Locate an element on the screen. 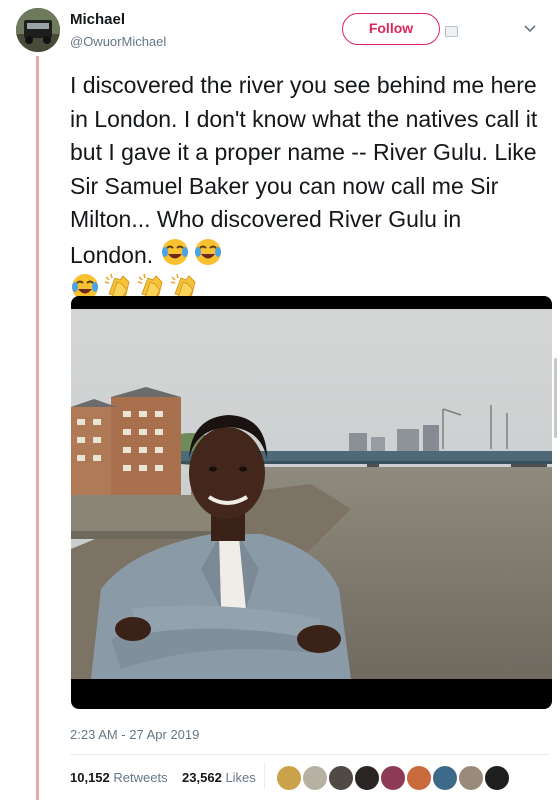 This screenshot has width=560, height=800. avatar is located at coordinates (38, 30).